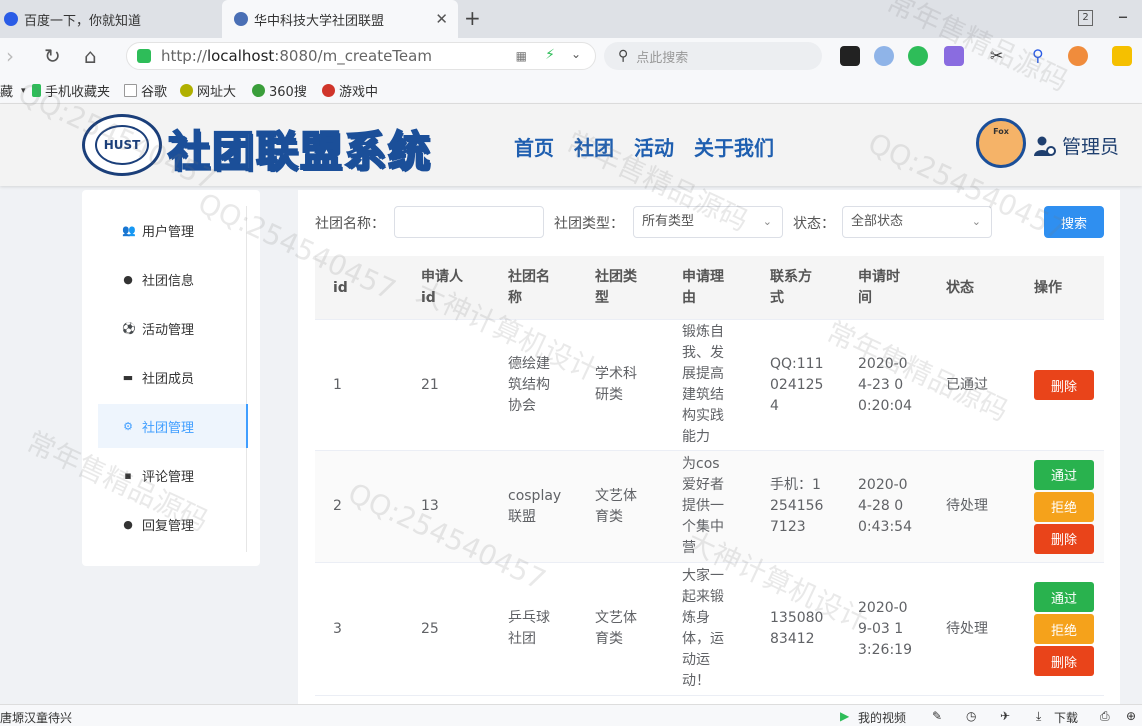 This screenshot has width=1142, height=726. What do you see at coordinates (128, 524) in the screenshot?
I see `reply-icon: ●` at bounding box center [128, 524].